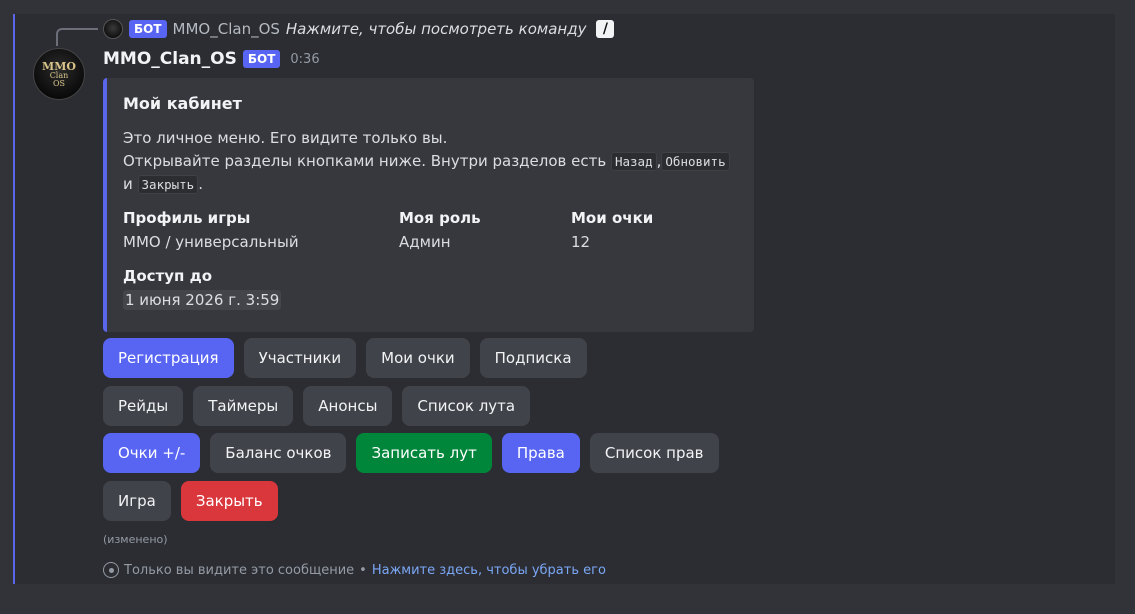  Describe the element at coordinates (581, 242) in the screenshot. I see `field-value: 12` at that location.